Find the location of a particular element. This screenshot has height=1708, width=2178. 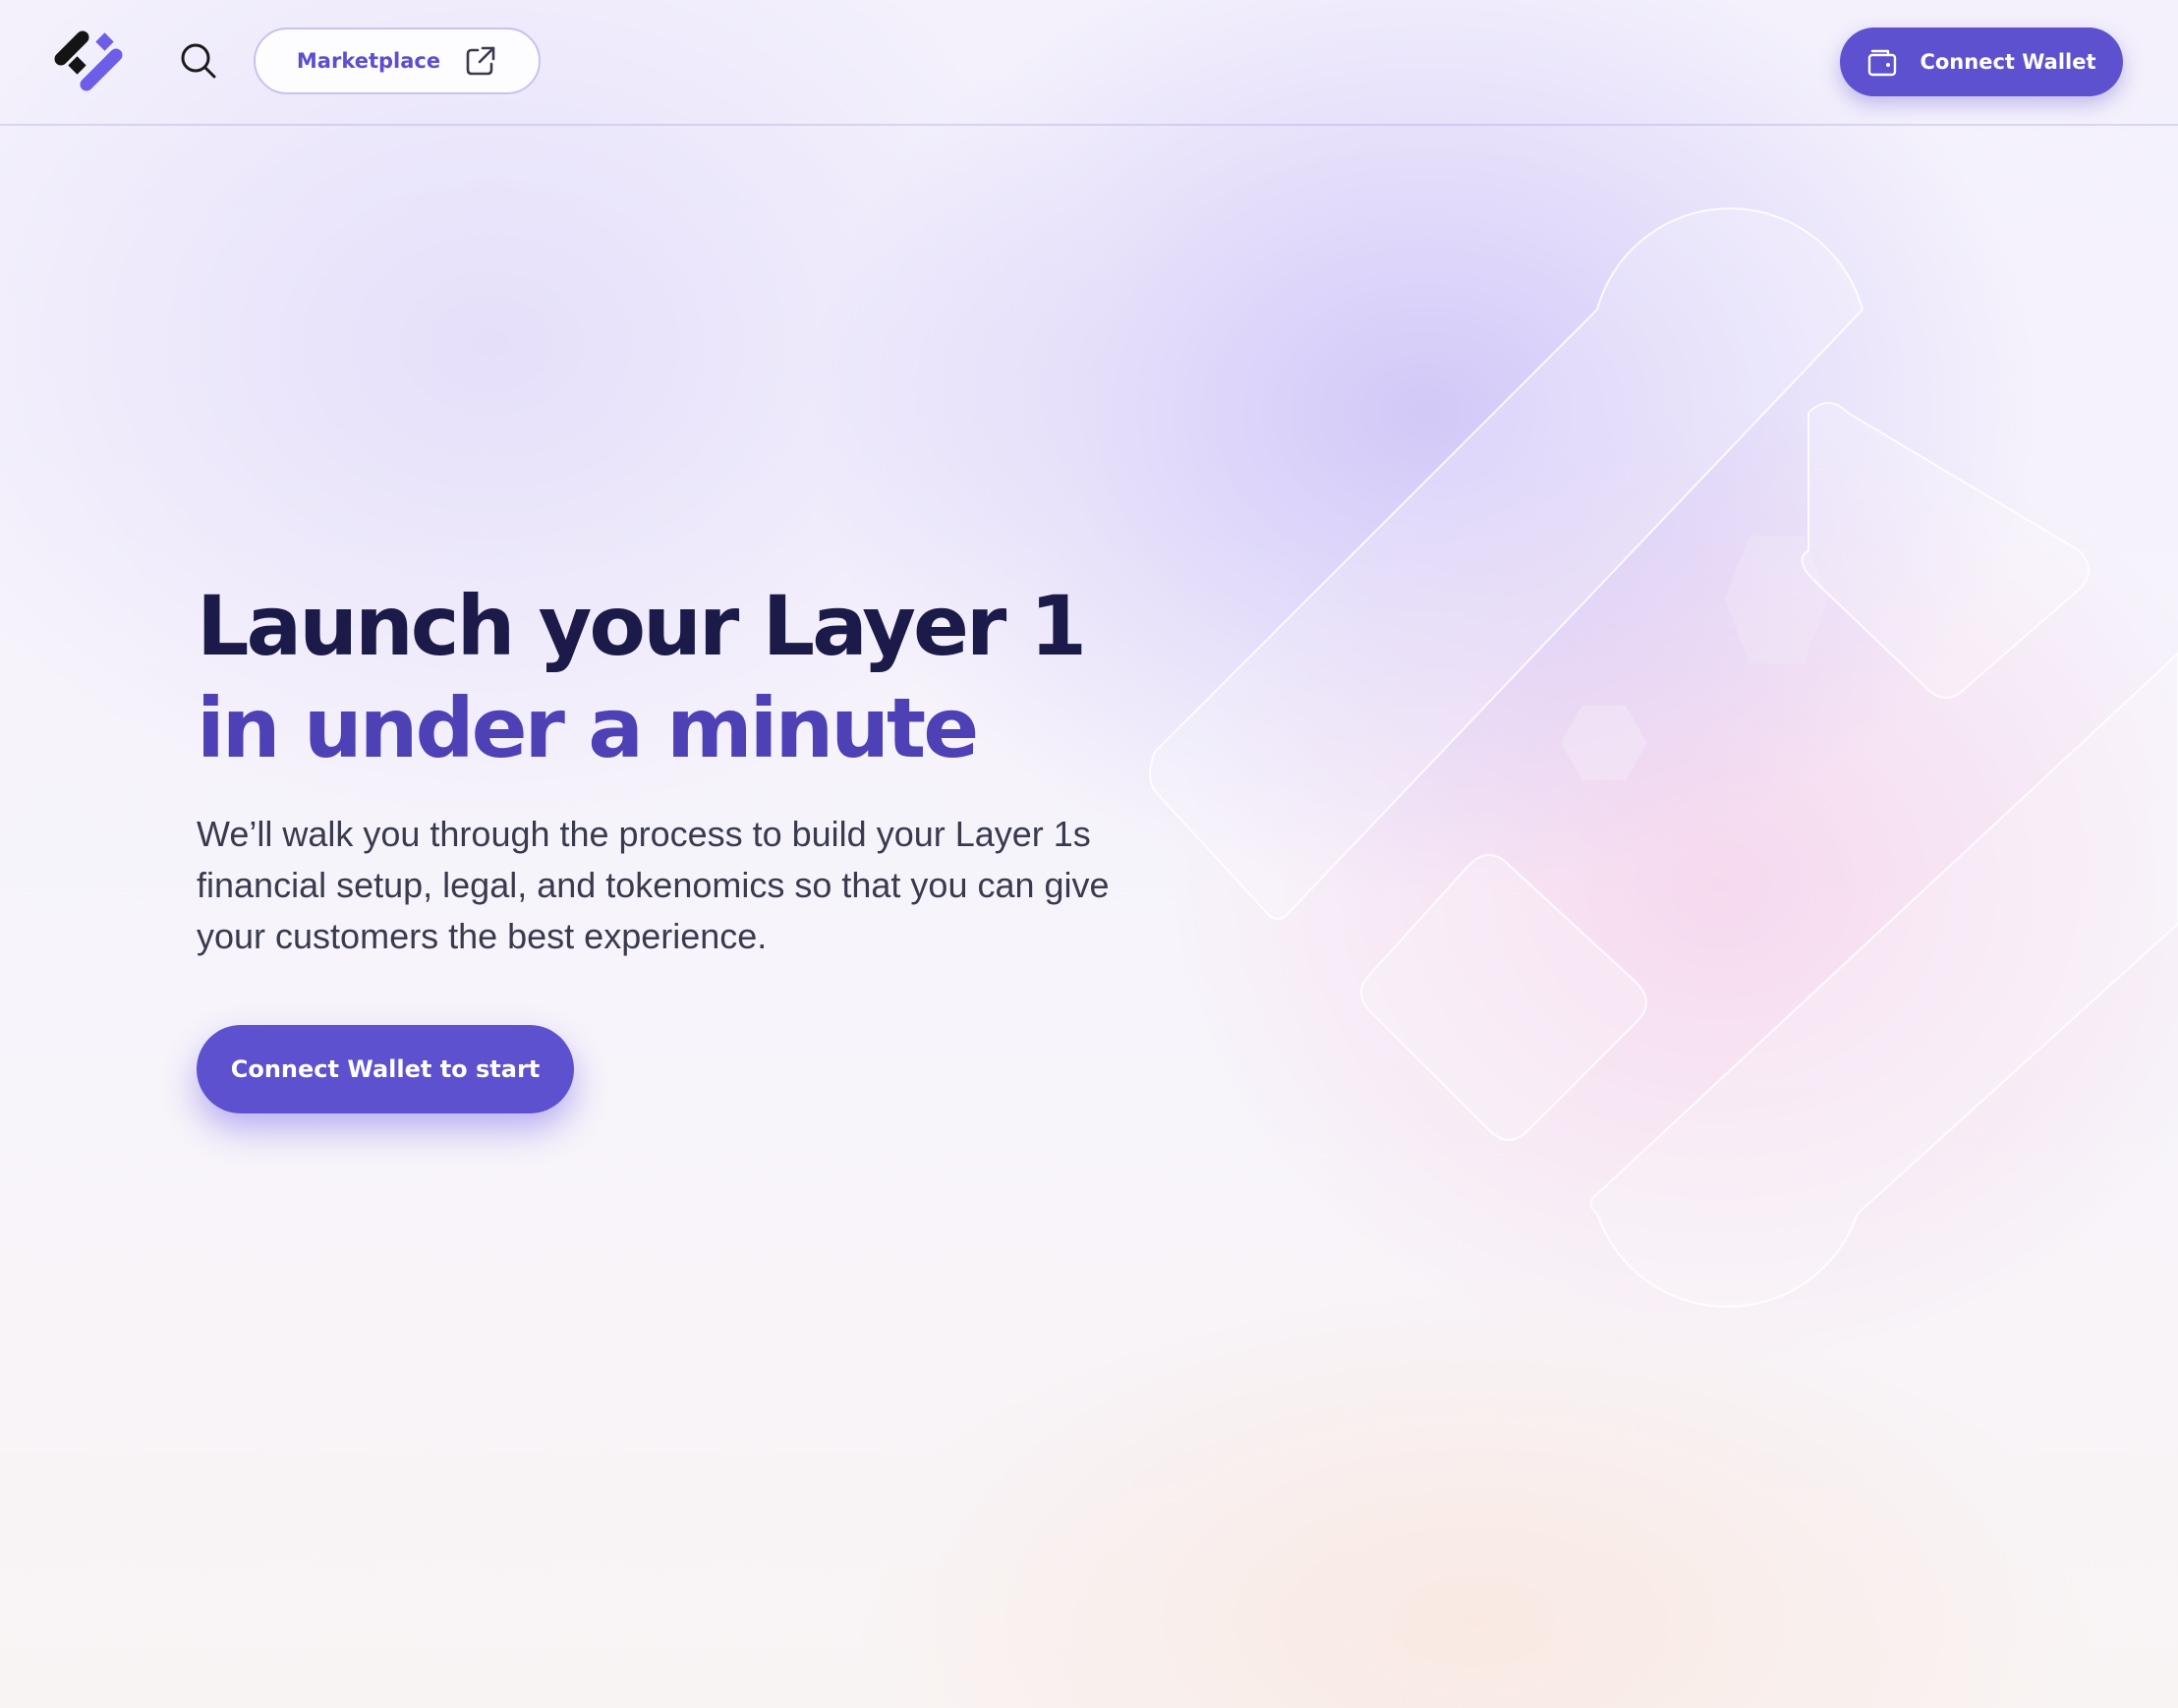

marketplace-label: Marketplace is located at coordinates (368, 61).